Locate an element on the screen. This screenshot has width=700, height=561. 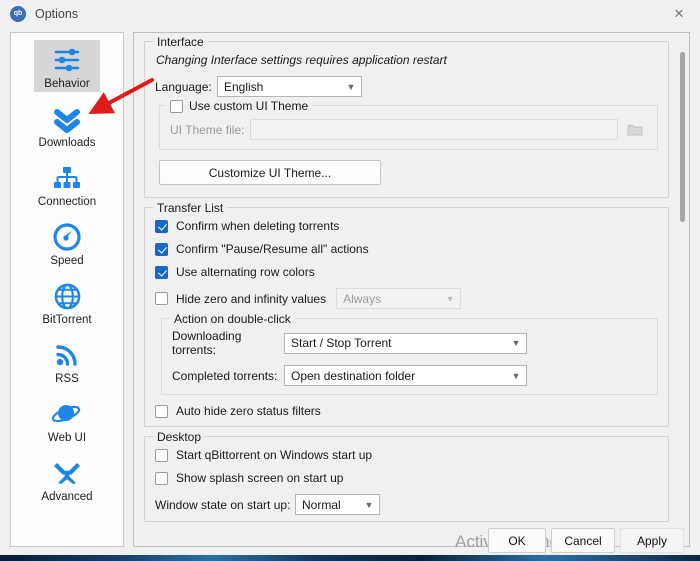
tools-icon is located at coordinates (67, 473).